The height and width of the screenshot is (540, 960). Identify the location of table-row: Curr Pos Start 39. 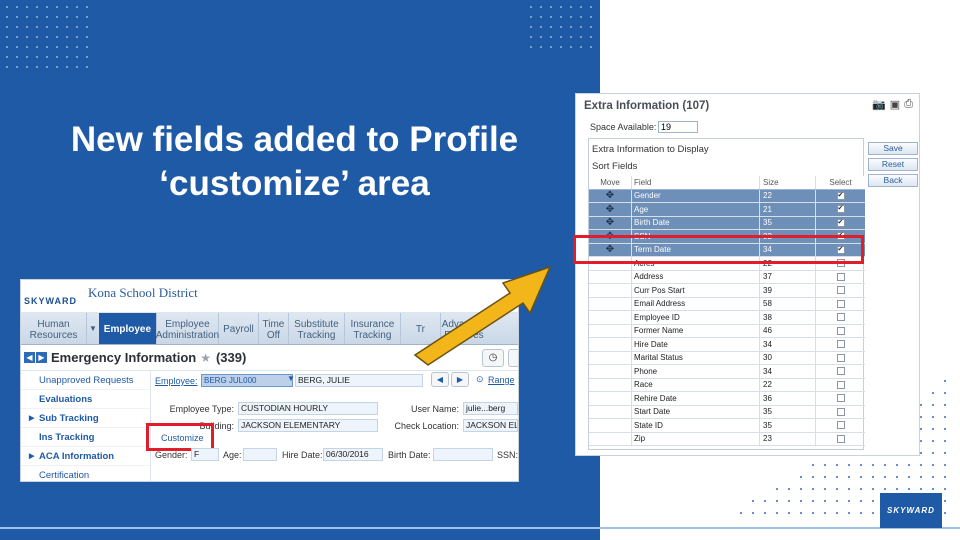
(727, 291).